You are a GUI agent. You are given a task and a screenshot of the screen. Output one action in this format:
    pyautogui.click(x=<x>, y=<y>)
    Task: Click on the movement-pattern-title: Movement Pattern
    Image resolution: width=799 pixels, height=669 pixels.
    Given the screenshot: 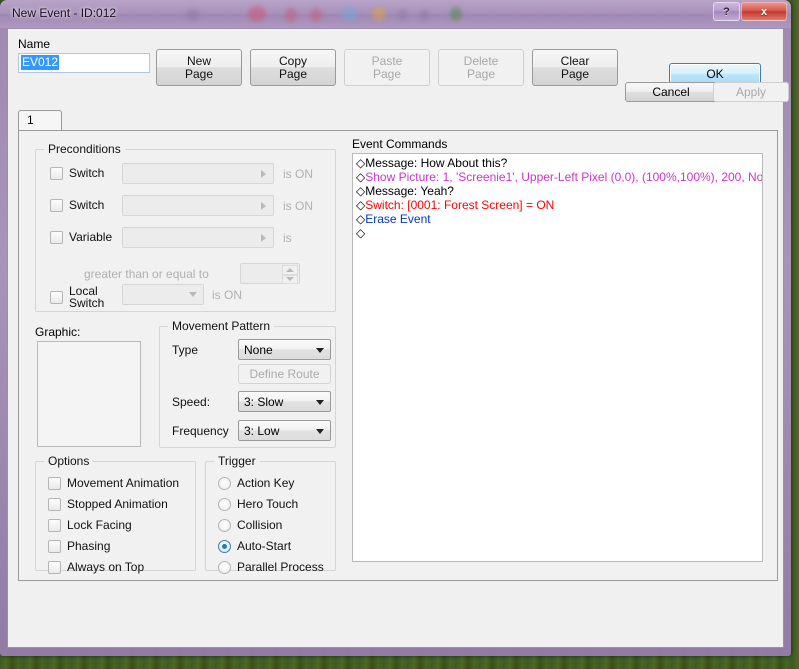 What is the action you would take?
    pyautogui.click(x=221, y=326)
    